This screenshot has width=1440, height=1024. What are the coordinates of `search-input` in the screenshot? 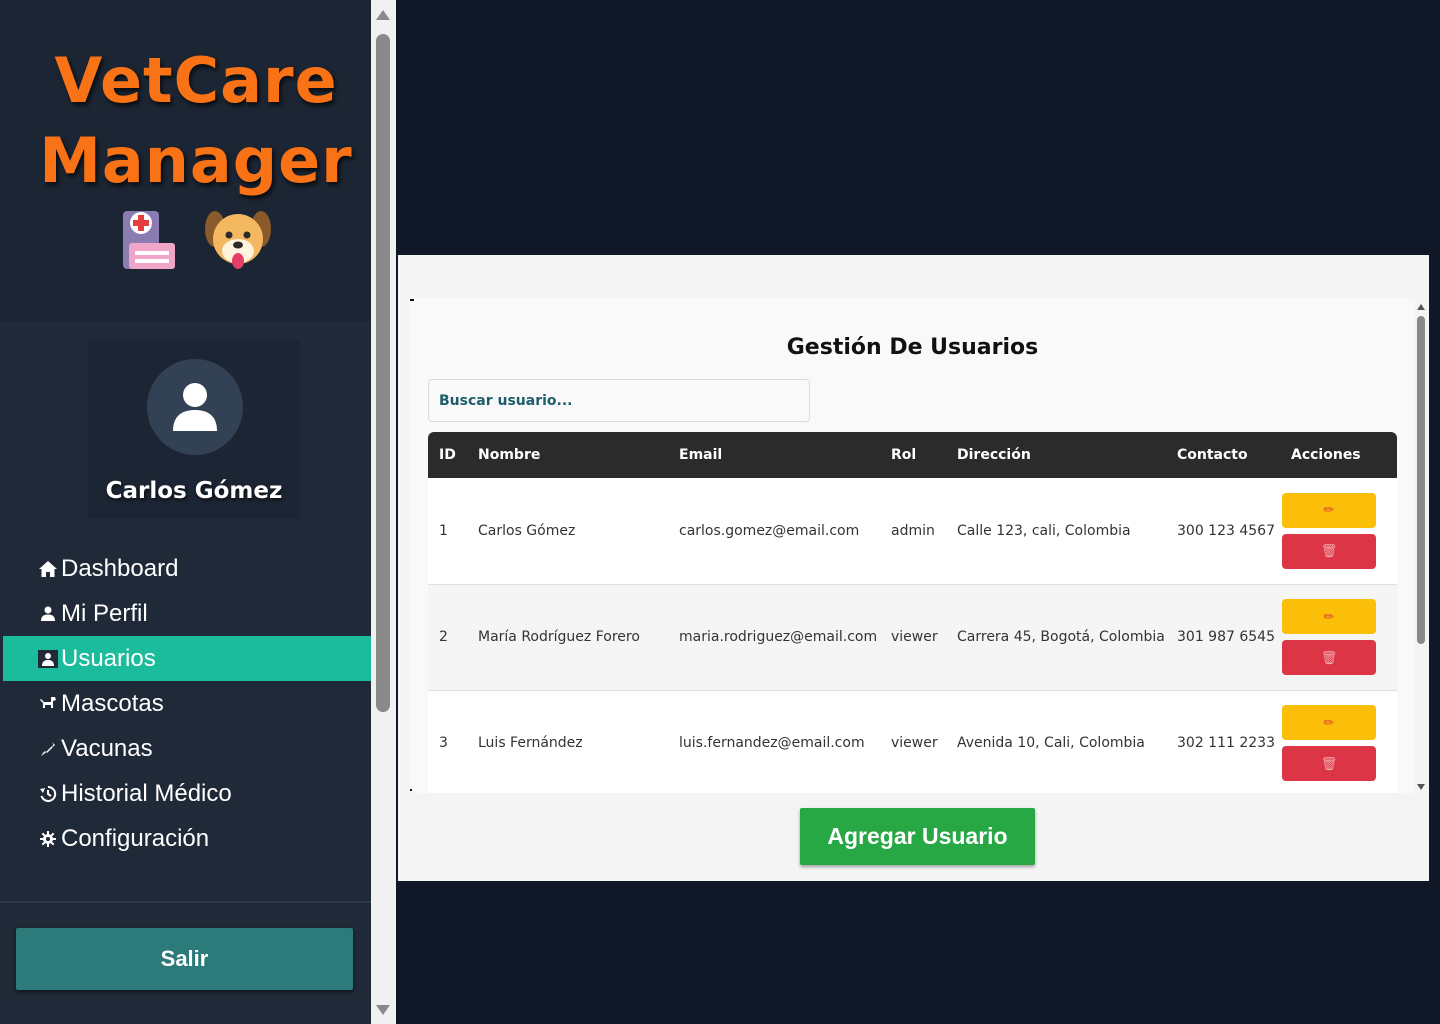 It's located at (619, 400).